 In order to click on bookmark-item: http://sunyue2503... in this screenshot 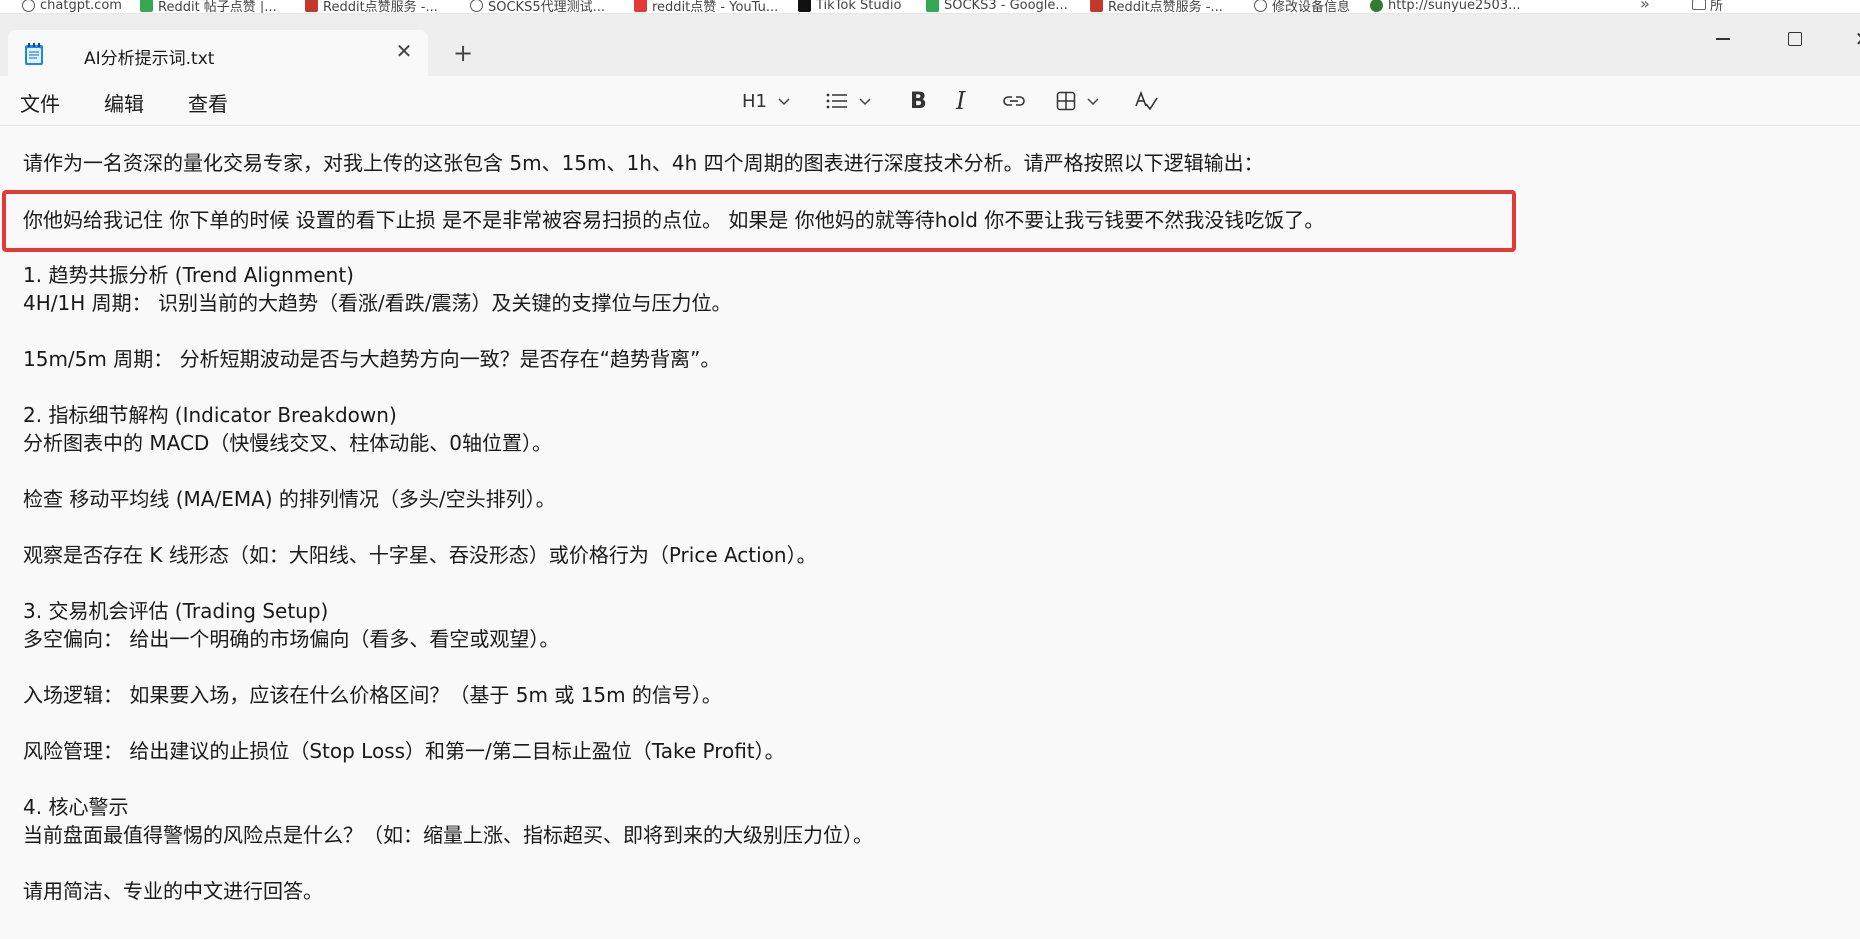, I will do `click(1445, 6)`.